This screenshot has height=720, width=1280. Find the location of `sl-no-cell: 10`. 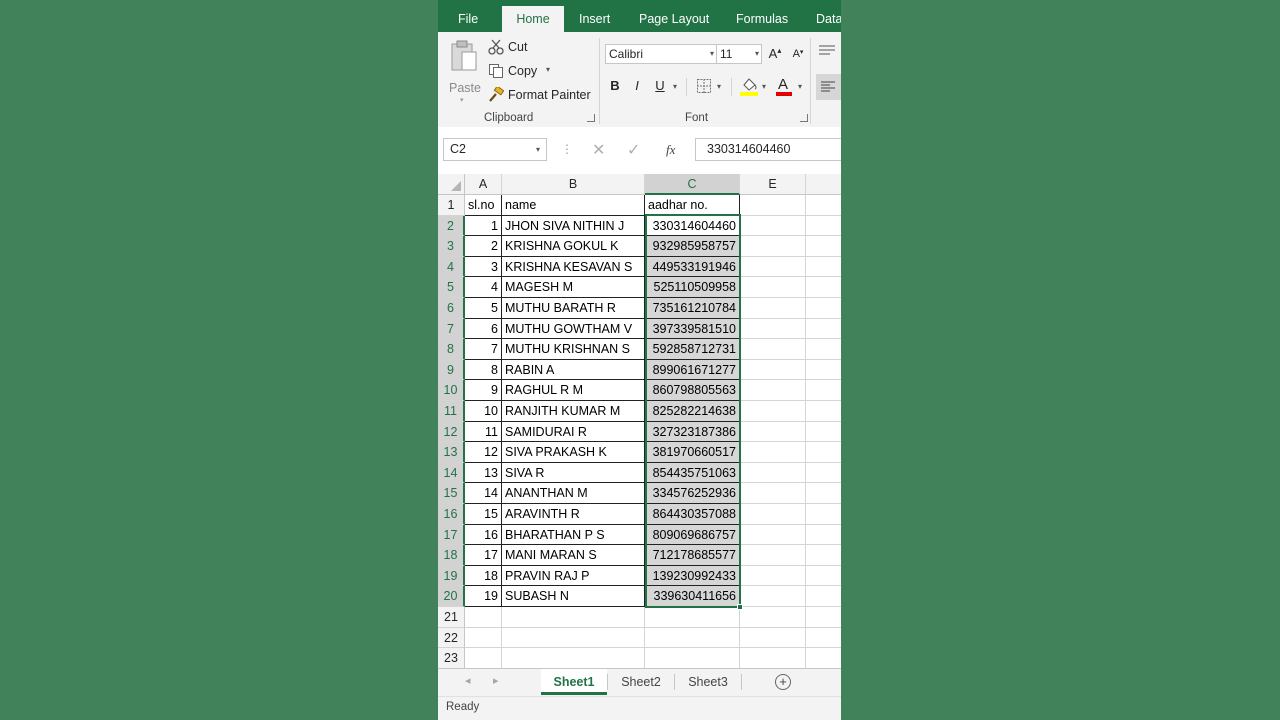

sl-no-cell: 10 is located at coordinates (483, 411).